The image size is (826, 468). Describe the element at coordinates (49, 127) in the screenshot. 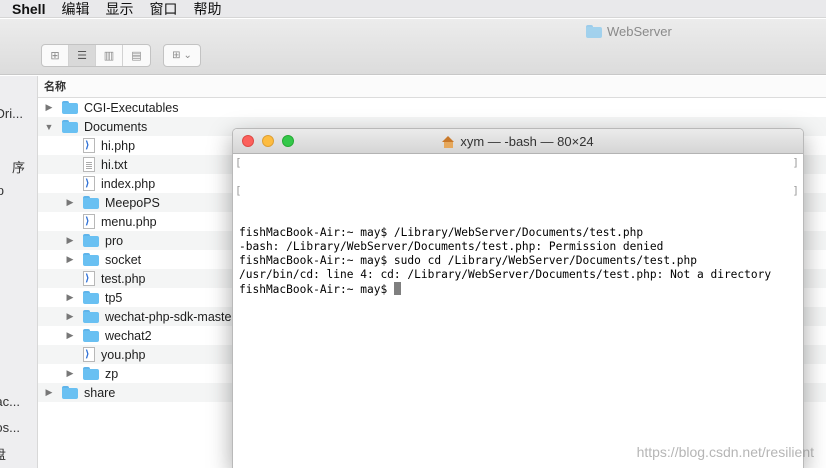

I see `disclosure-triangle-icon: ▼` at that location.